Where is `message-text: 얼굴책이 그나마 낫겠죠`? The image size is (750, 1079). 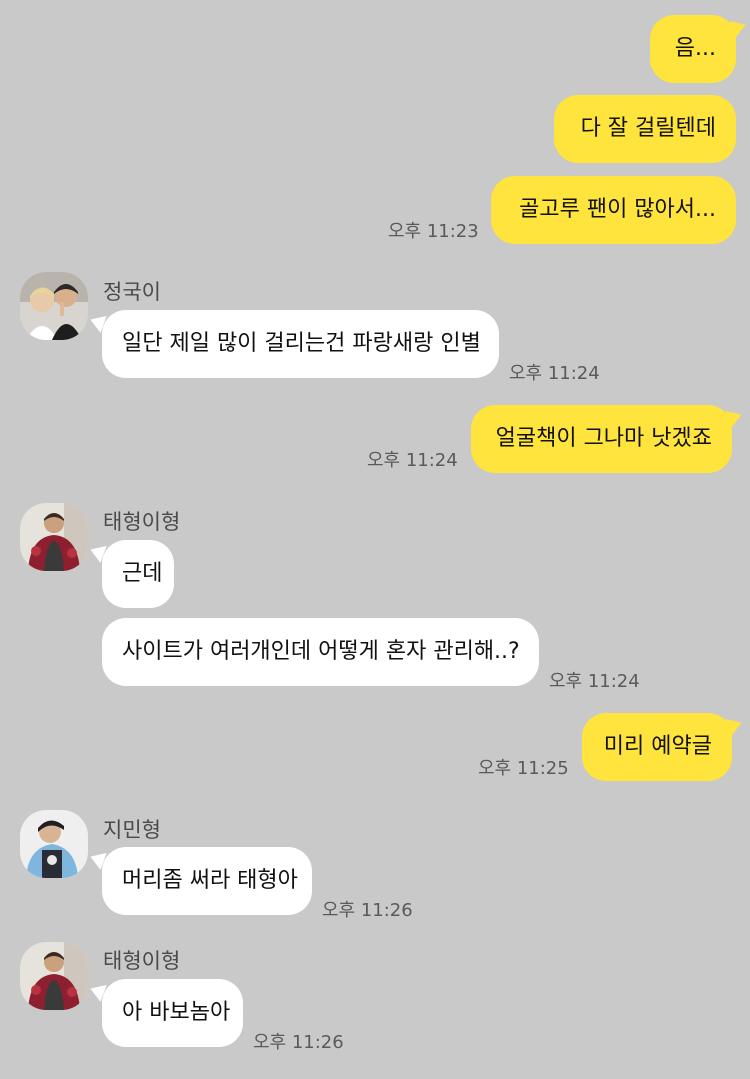
message-text: 얼굴책이 그나마 낫겠죠 is located at coordinates (603, 438).